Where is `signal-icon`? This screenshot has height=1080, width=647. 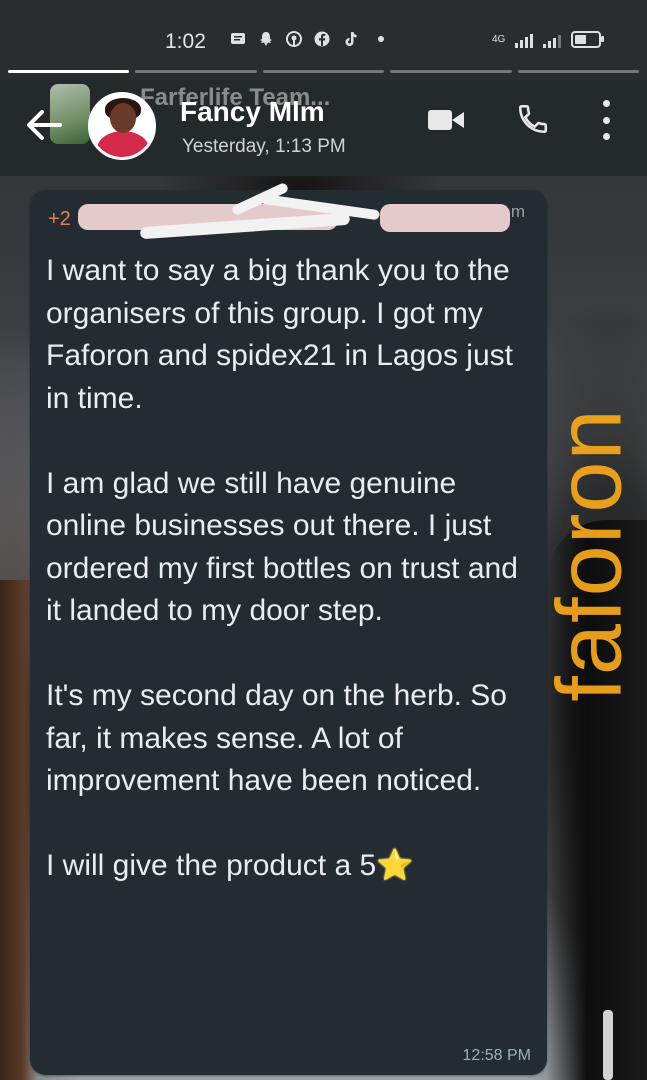 signal-icon is located at coordinates (524, 40).